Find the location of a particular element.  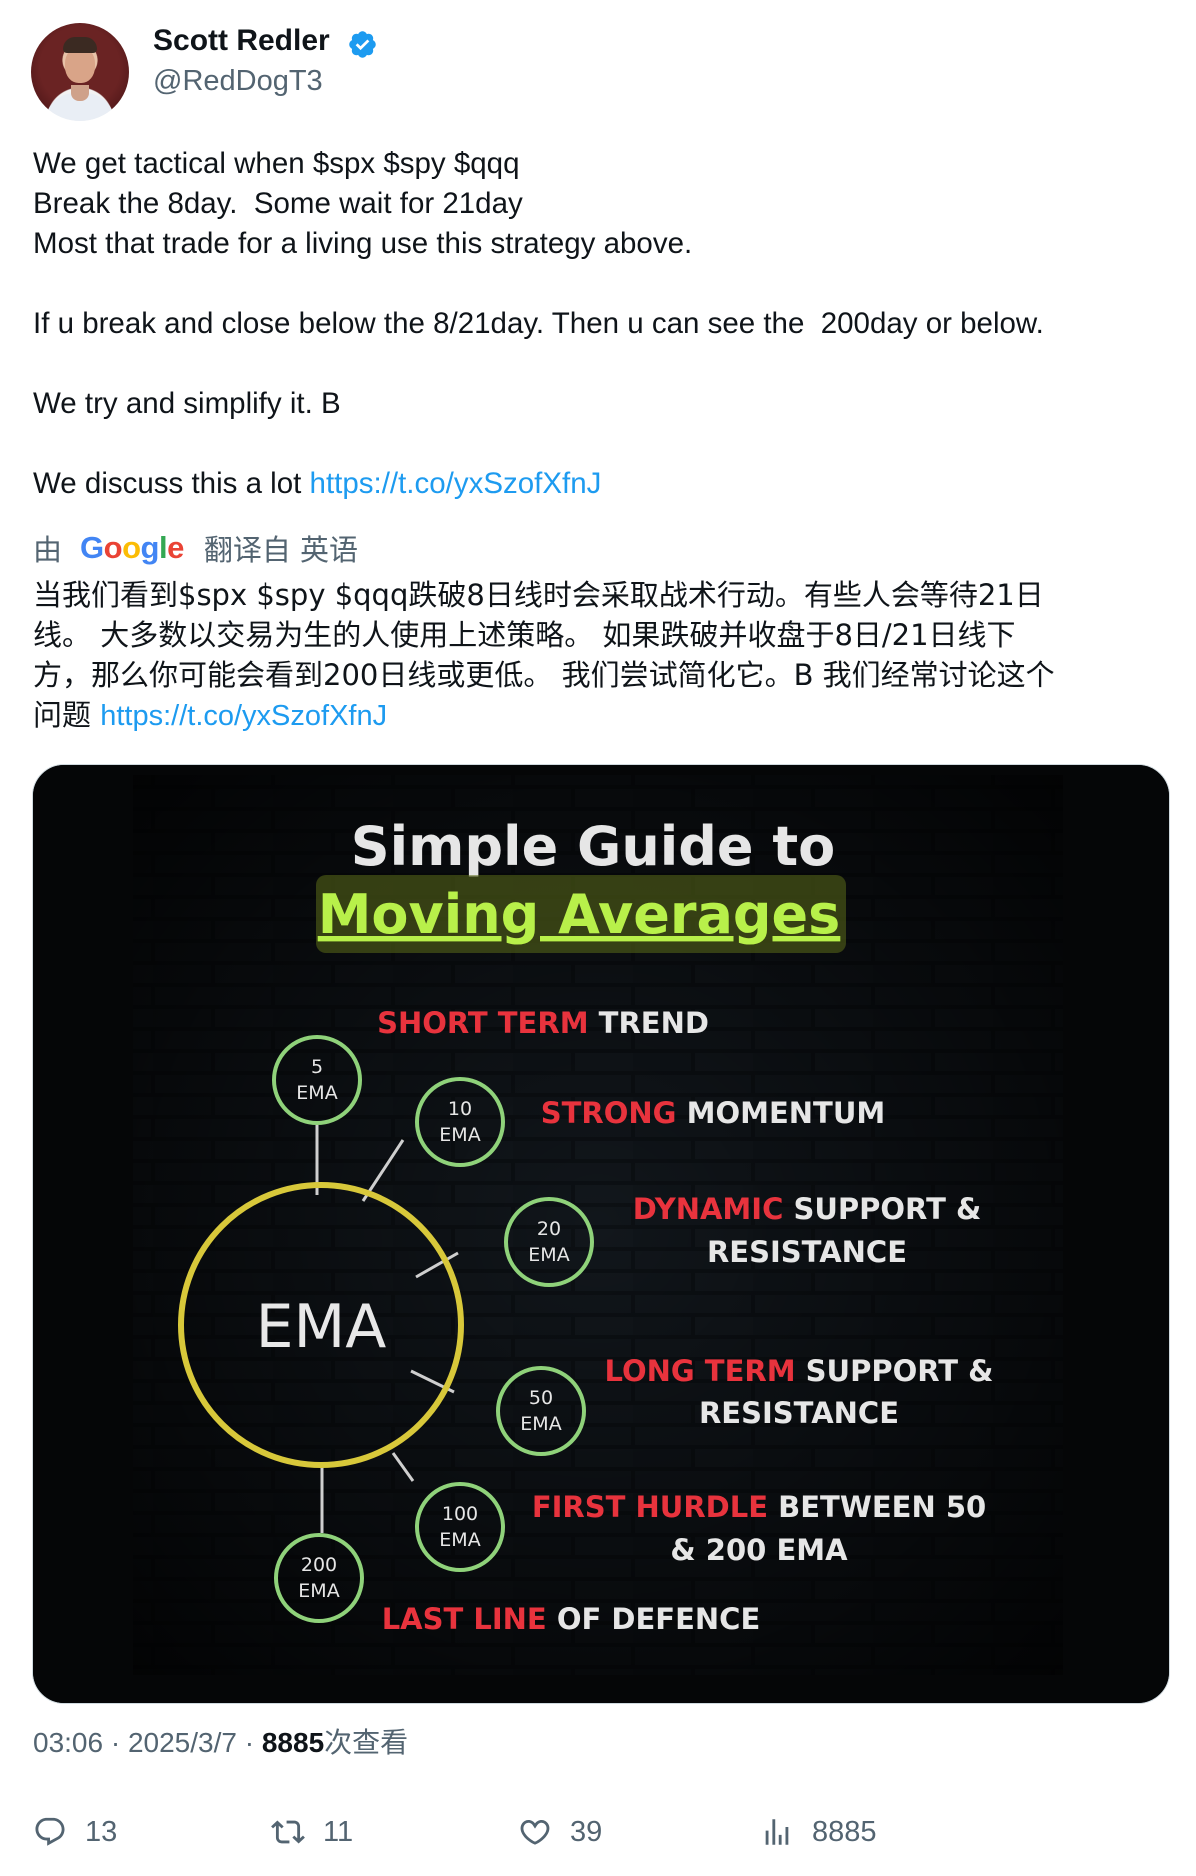

tweet-line: We get tactical when $spx $spy $qqq is located at coordinates (276, 163).